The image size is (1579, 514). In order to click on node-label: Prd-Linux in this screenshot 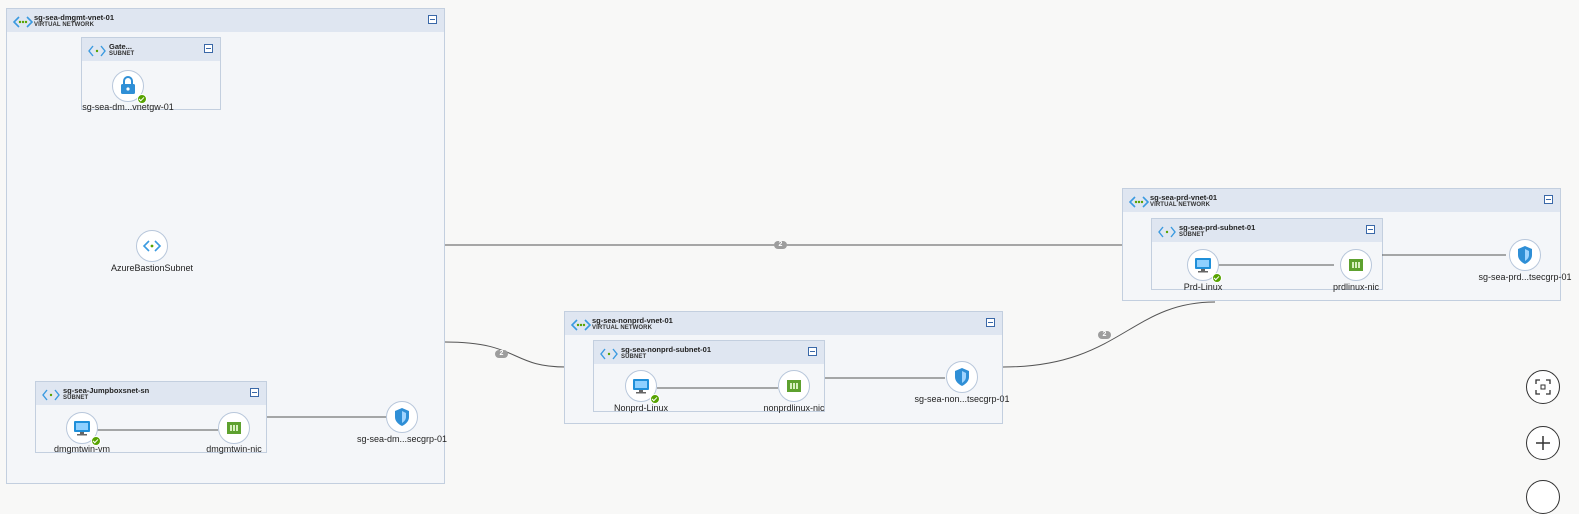, I will do `click(1203, 287)`.